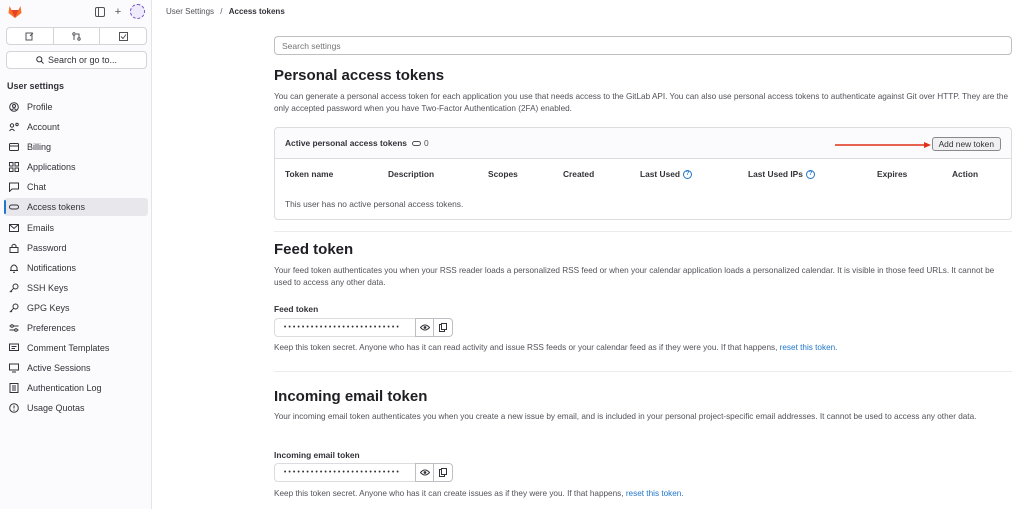 The height and width of the screenshot is (509, 1024). What do you see at coordinates (14, 288) in the screenshot?
I see `key-icon` at bounding box center [14, 288].